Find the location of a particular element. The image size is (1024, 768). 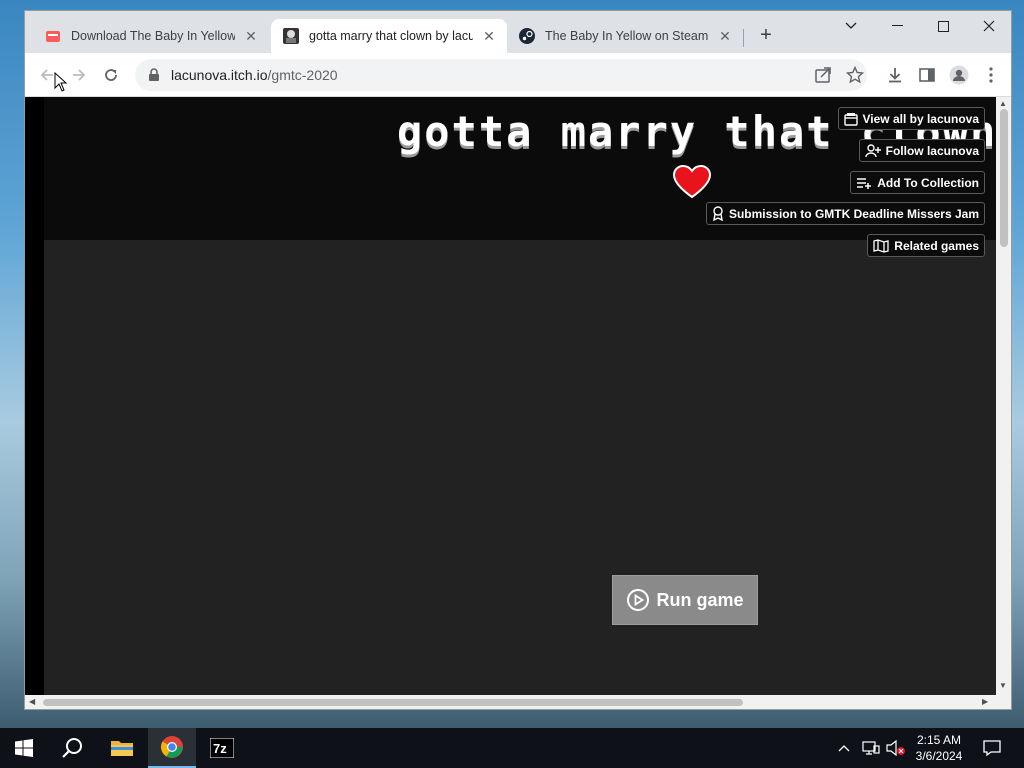

map-icon is located at coordinates (881, 245).